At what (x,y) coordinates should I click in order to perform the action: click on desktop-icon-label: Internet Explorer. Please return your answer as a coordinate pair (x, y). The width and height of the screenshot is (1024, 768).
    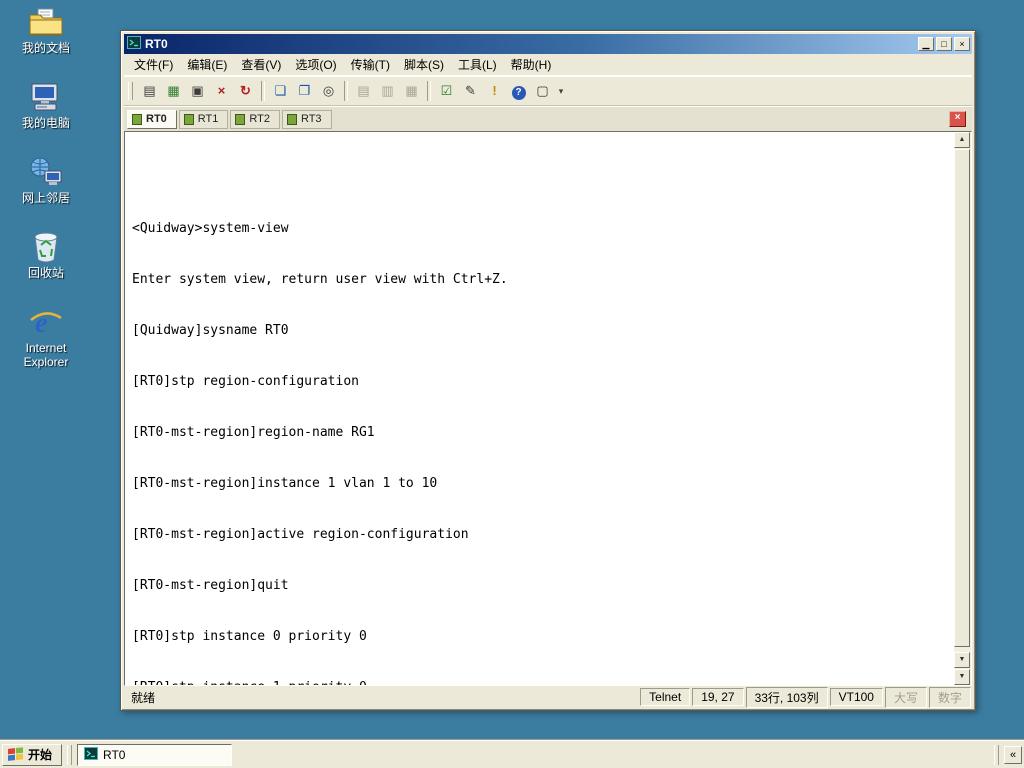
    Looking at the image, I should click on (46, 355).